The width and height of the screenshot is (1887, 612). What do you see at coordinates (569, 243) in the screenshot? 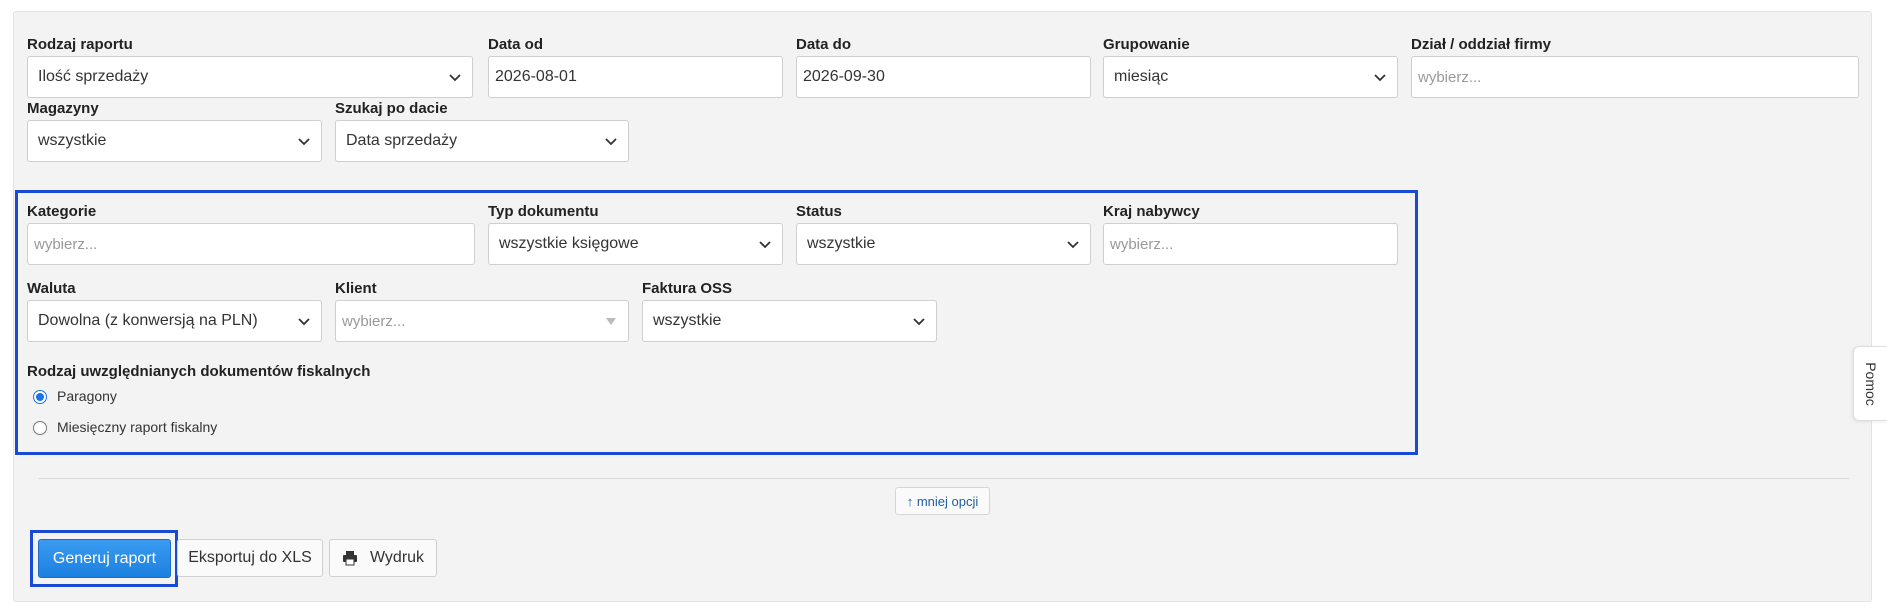
I see `doc-type-value: wszystkie księgowe` at bounding box center [569, 243].